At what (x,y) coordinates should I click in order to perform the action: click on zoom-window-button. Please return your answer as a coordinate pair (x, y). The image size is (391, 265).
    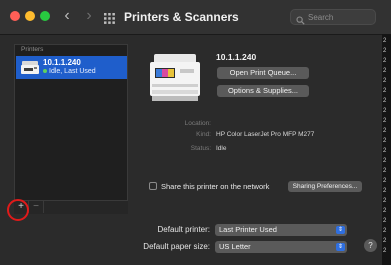
    Looking at the image, I should click on (45, 16).